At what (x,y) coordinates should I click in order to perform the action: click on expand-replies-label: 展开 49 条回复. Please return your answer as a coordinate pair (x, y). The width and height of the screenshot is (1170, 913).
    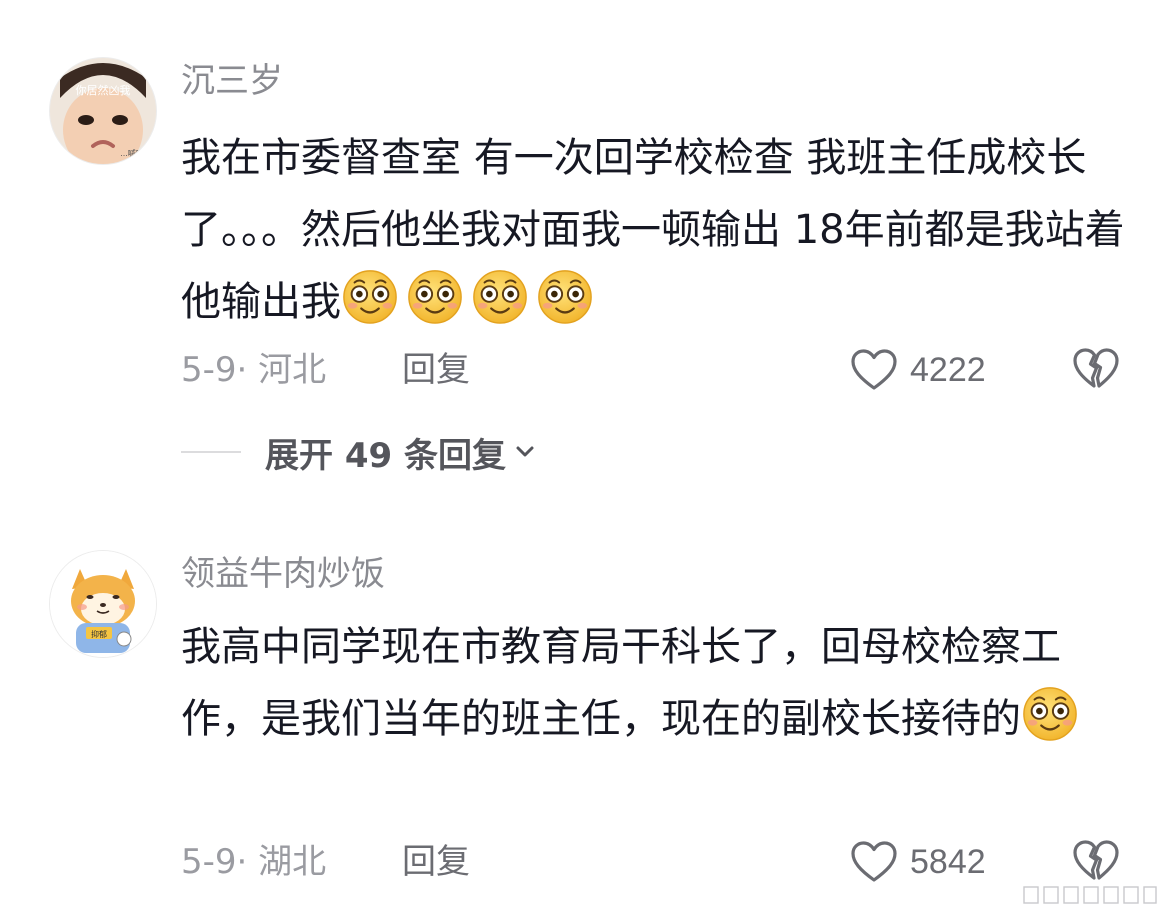
    Looking at the image, I should click on (385, 455).